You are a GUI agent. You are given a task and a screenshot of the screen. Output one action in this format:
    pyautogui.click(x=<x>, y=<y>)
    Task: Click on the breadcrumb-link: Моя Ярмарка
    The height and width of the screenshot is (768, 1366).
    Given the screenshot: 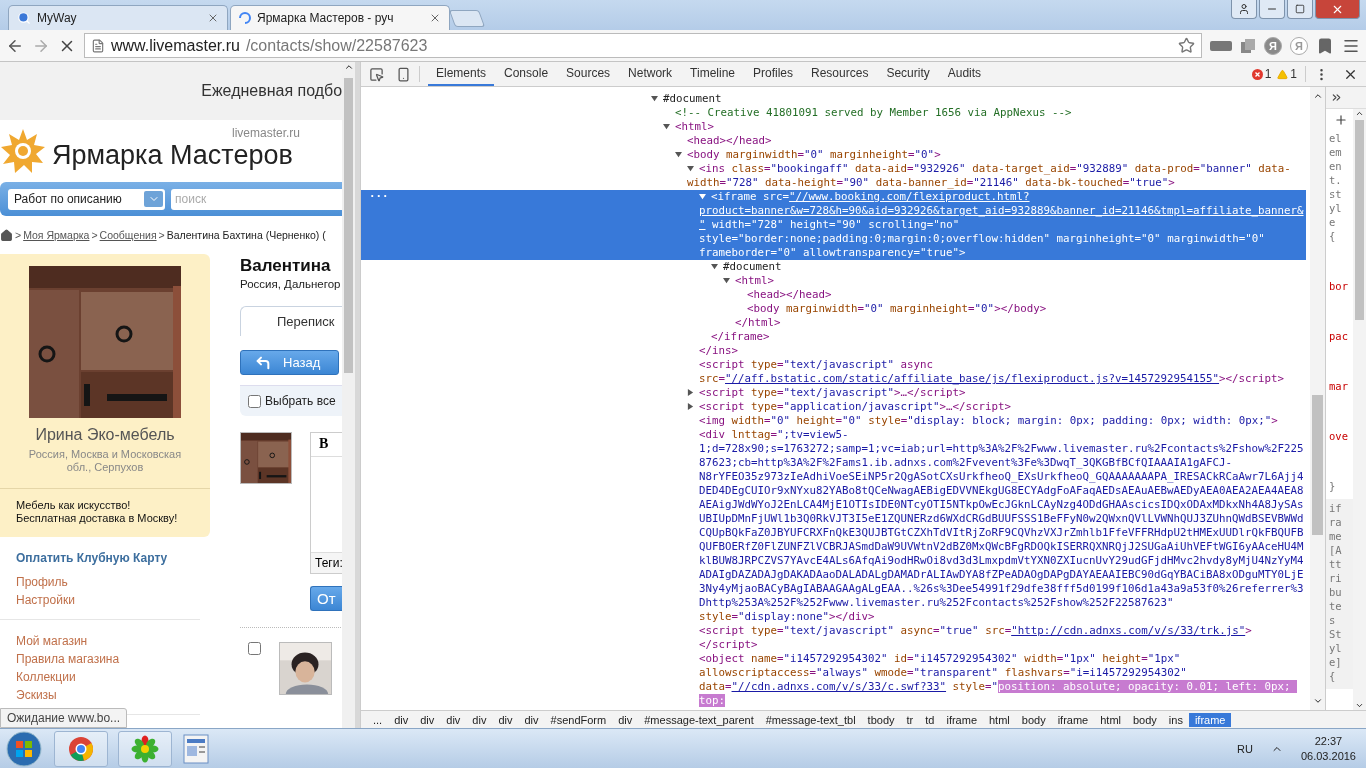 What is the action you would take?
    pyautogui.click(x=56, y=235)
    